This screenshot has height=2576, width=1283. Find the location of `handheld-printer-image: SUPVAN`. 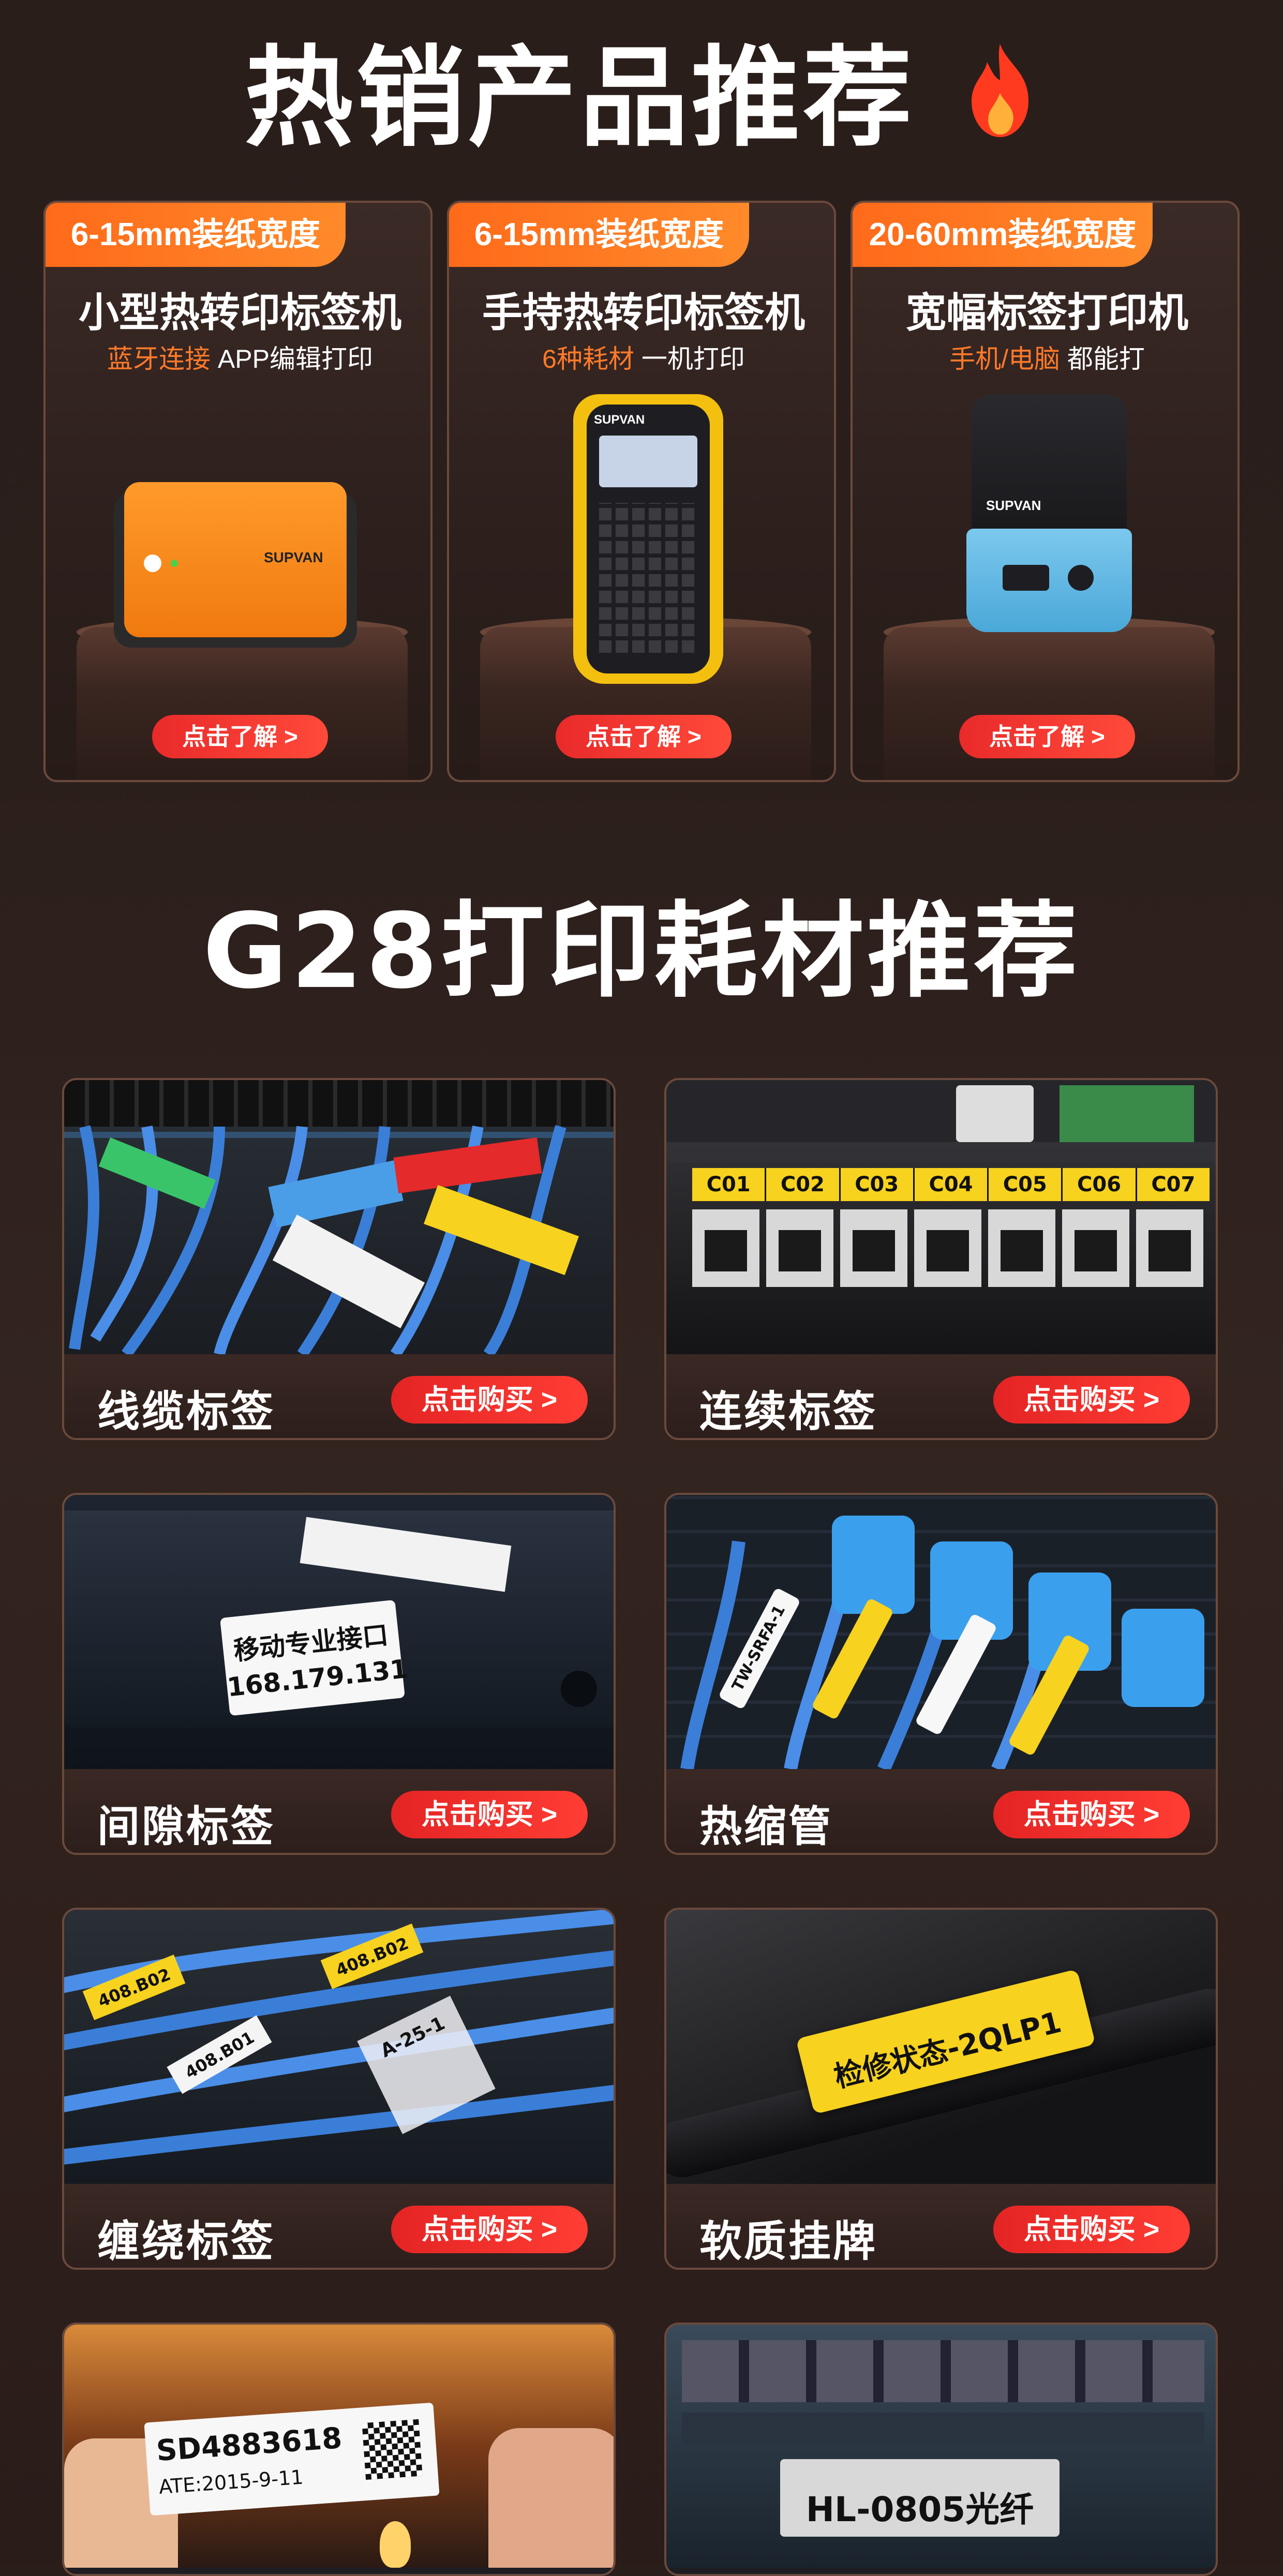

handheld-printer-image: SUPVAN is located at coordinates (648, 539).